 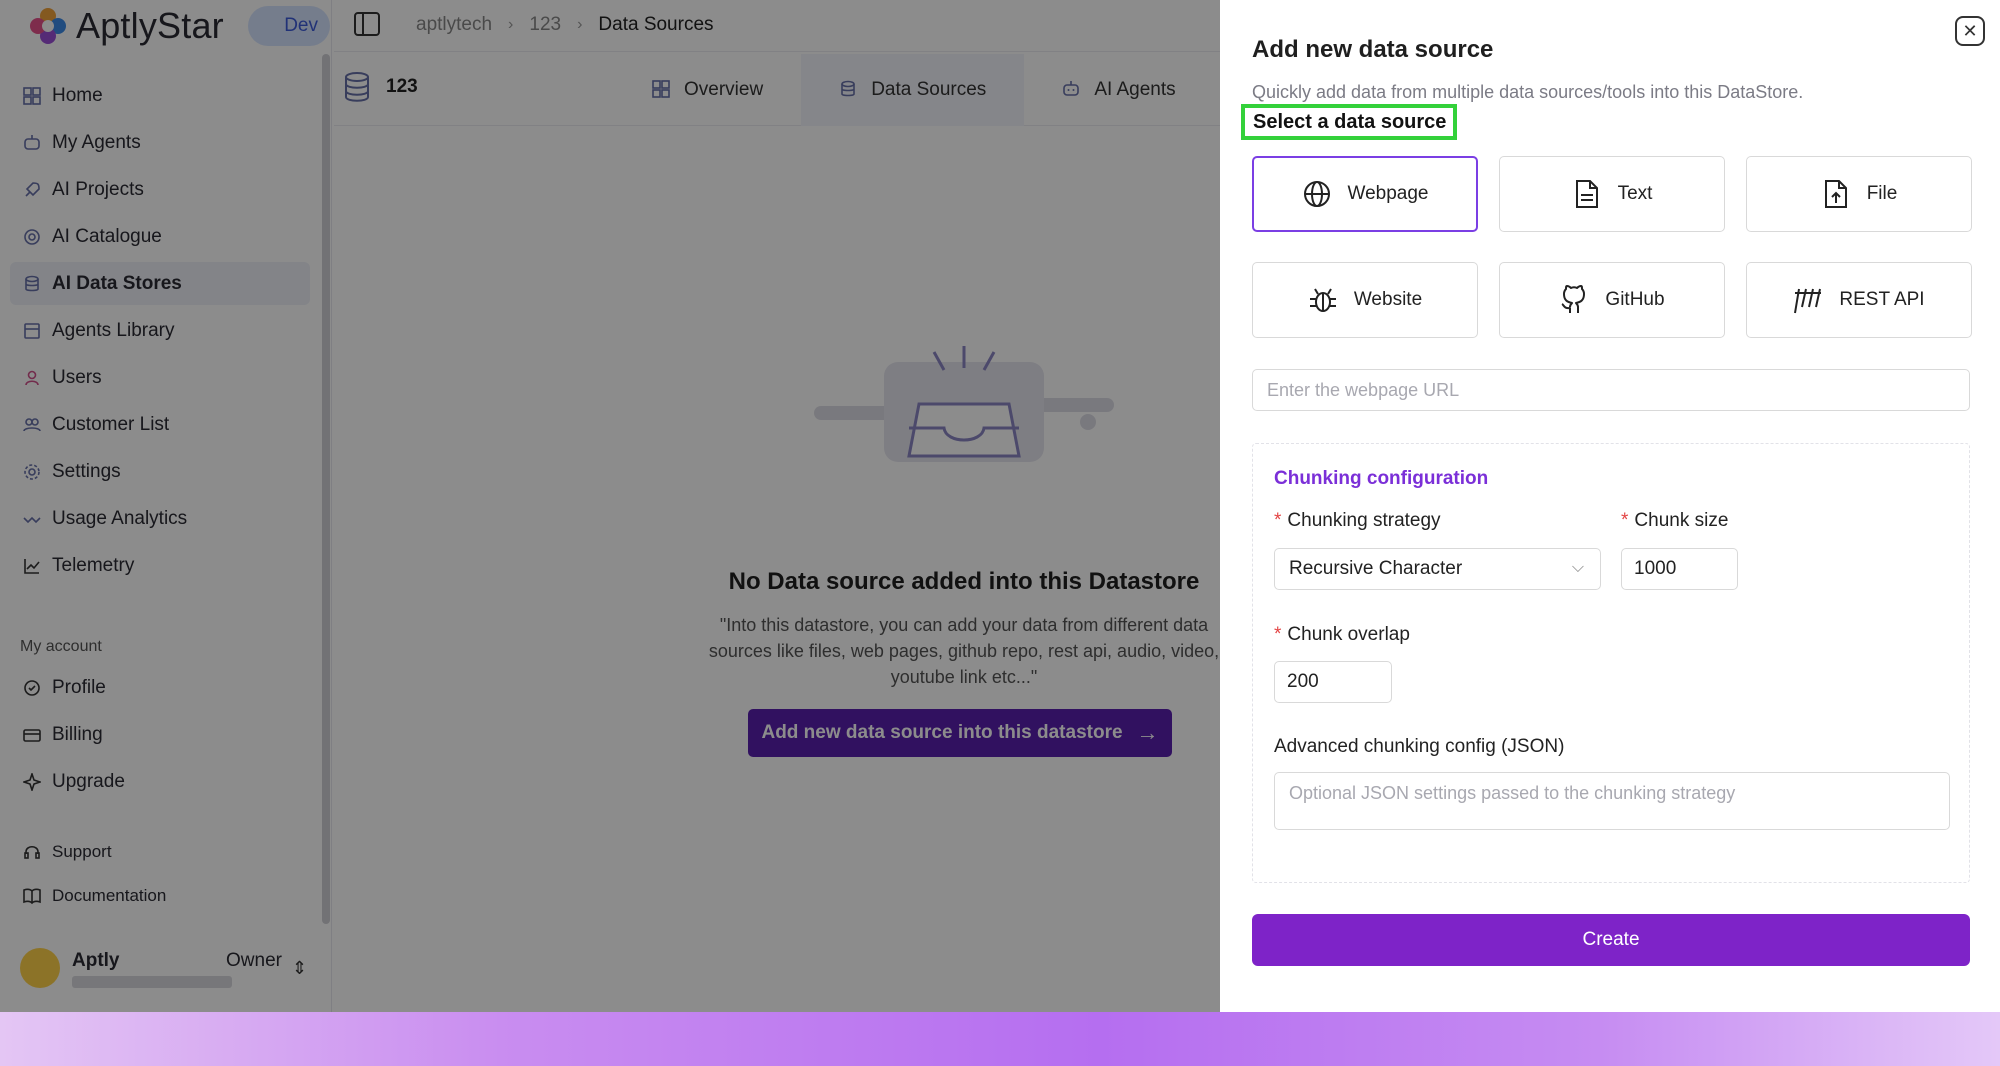 What do you see at coordinates (1317, 194) in the screenshot?
I see `globe-icon` at bounding box center [1317, 194].